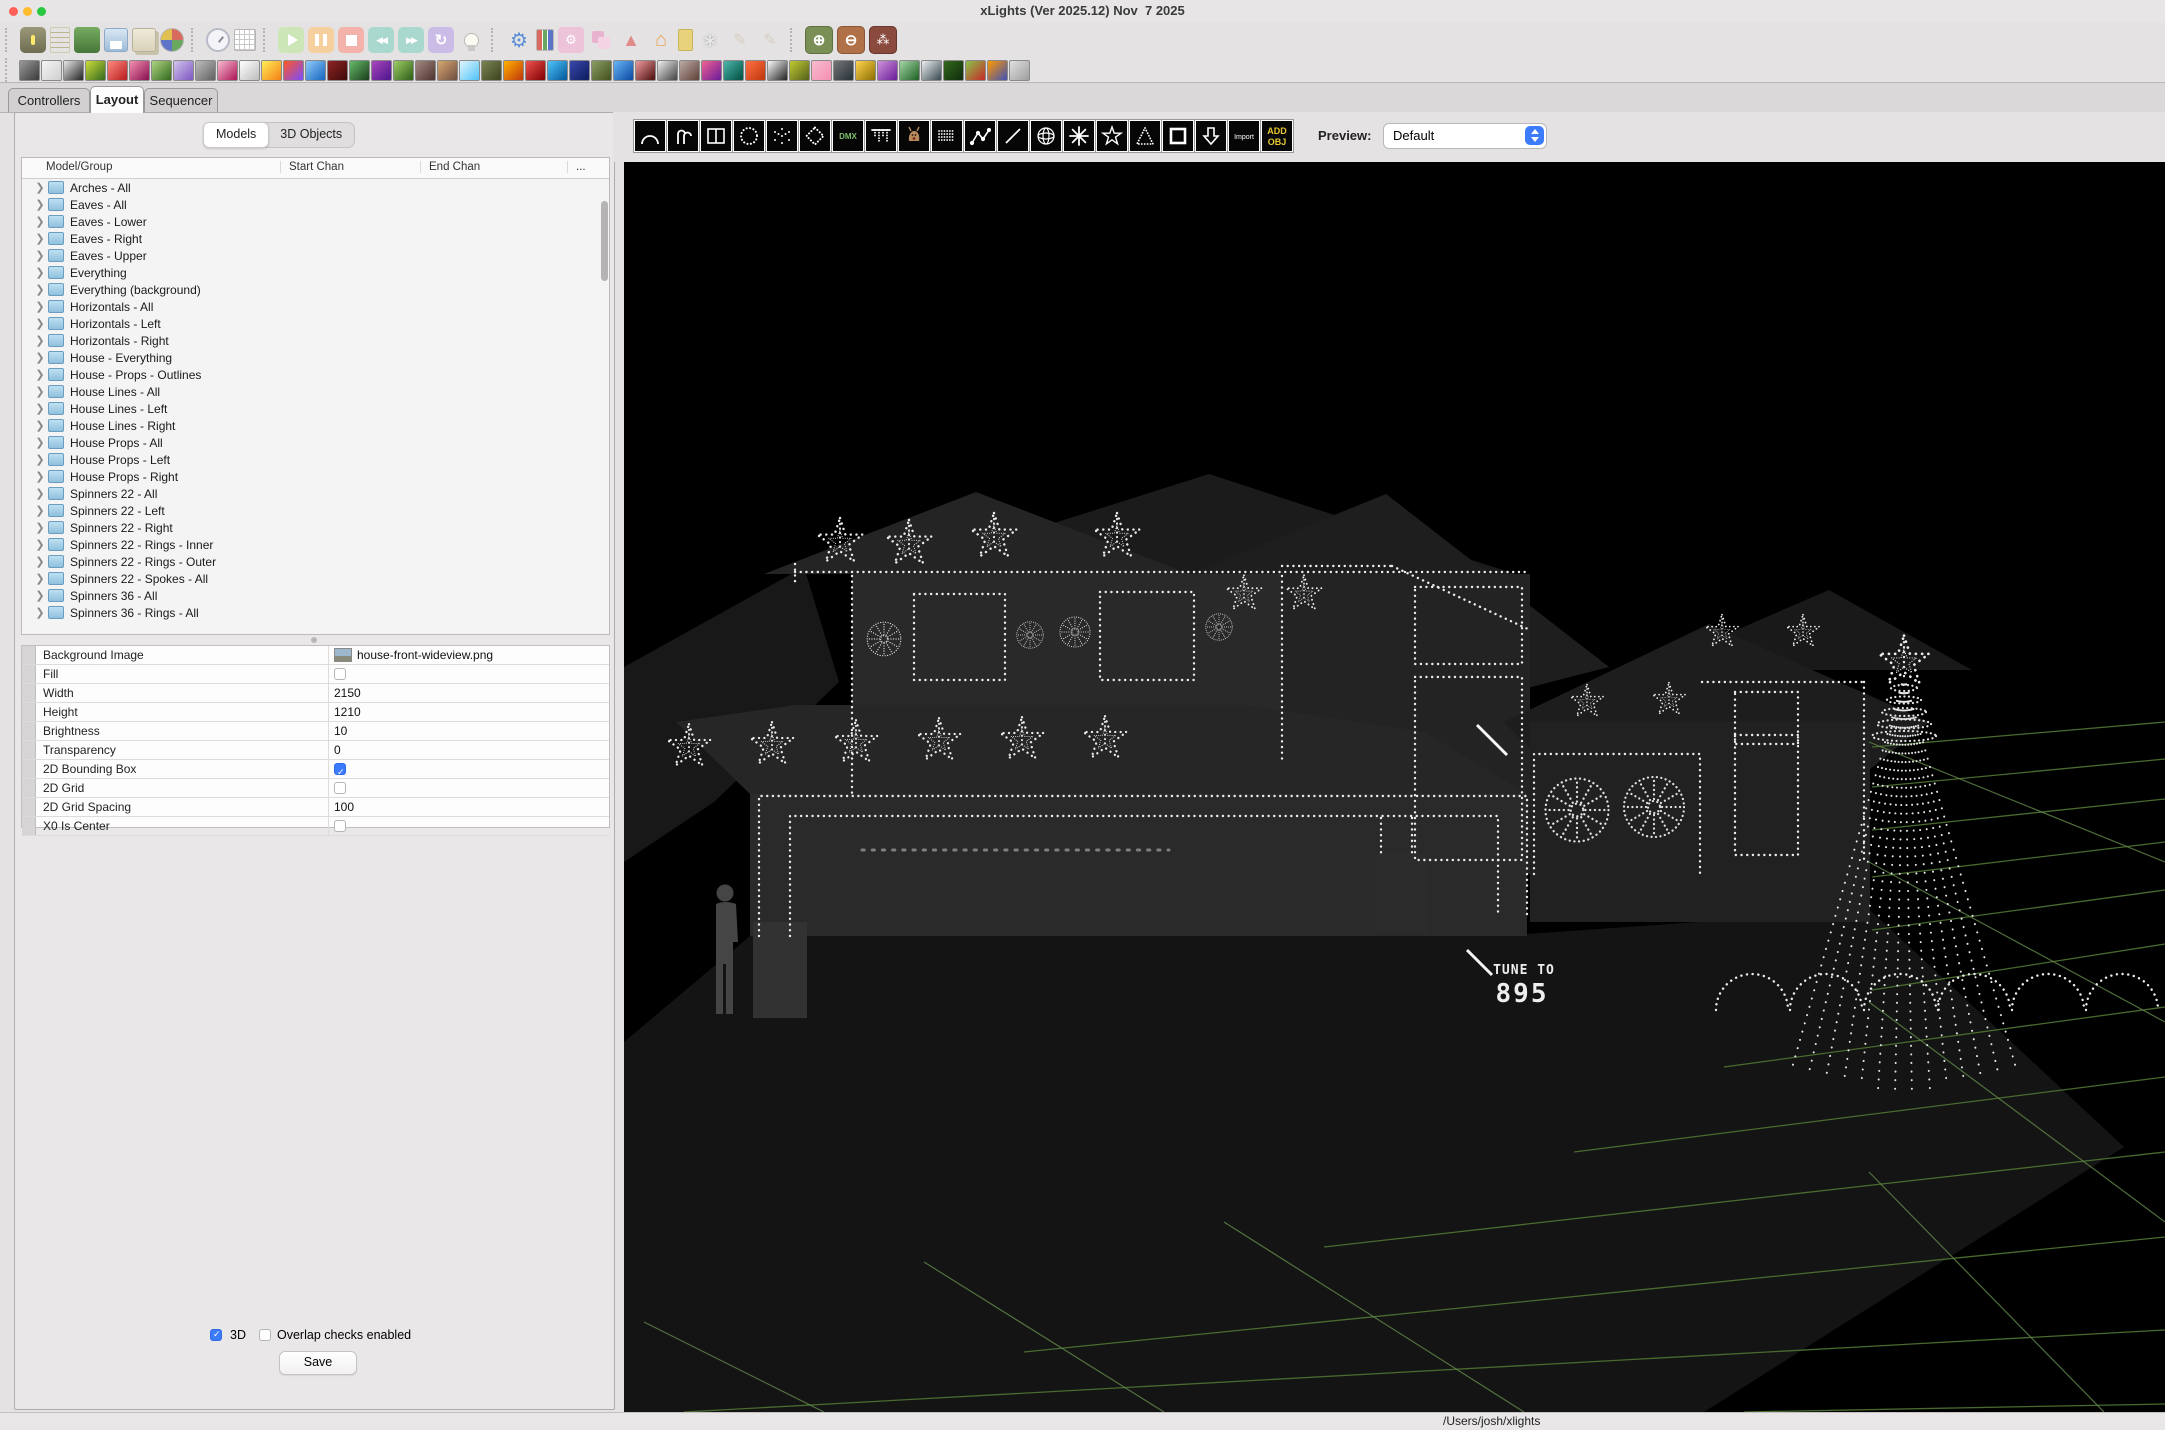  I want to click on property-value: 1210, so click(345, 712).